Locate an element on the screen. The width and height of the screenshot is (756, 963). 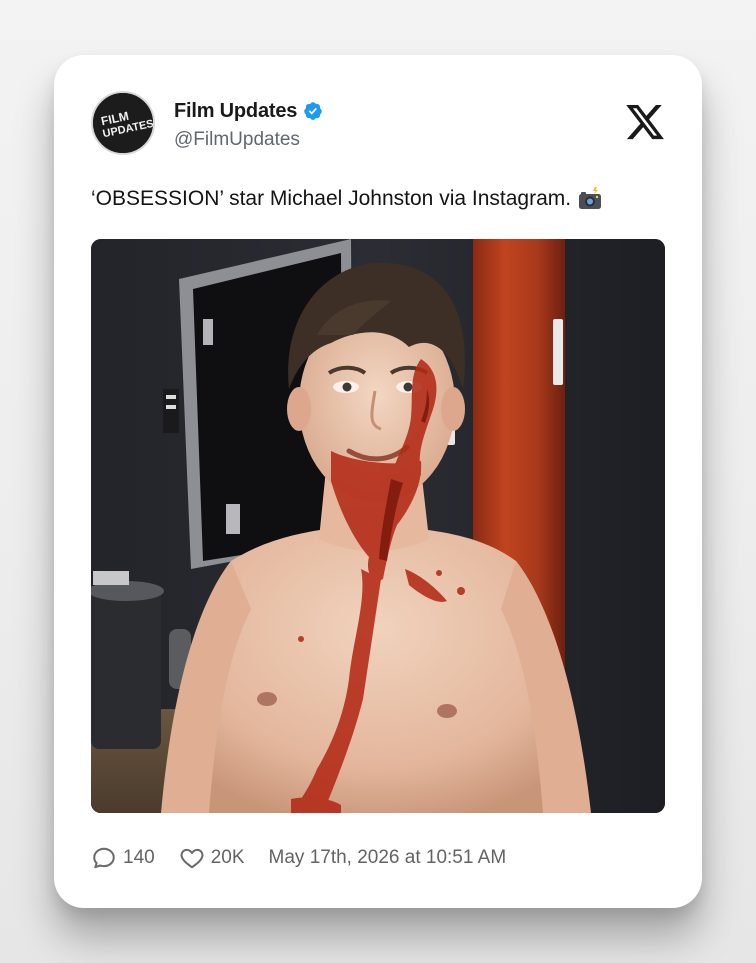
author-handle: @FilmUpdates is located at coordinates (237, 140).